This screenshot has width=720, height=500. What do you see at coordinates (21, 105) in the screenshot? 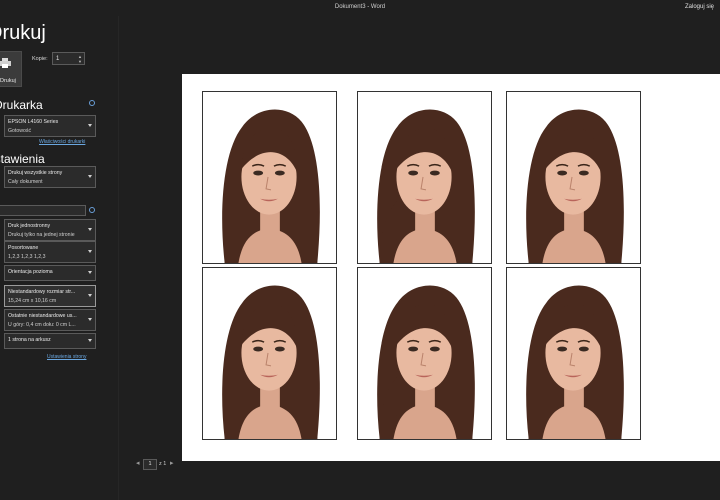
I see `printer-section-title: Drukarka` at bounding box center [21, 105].